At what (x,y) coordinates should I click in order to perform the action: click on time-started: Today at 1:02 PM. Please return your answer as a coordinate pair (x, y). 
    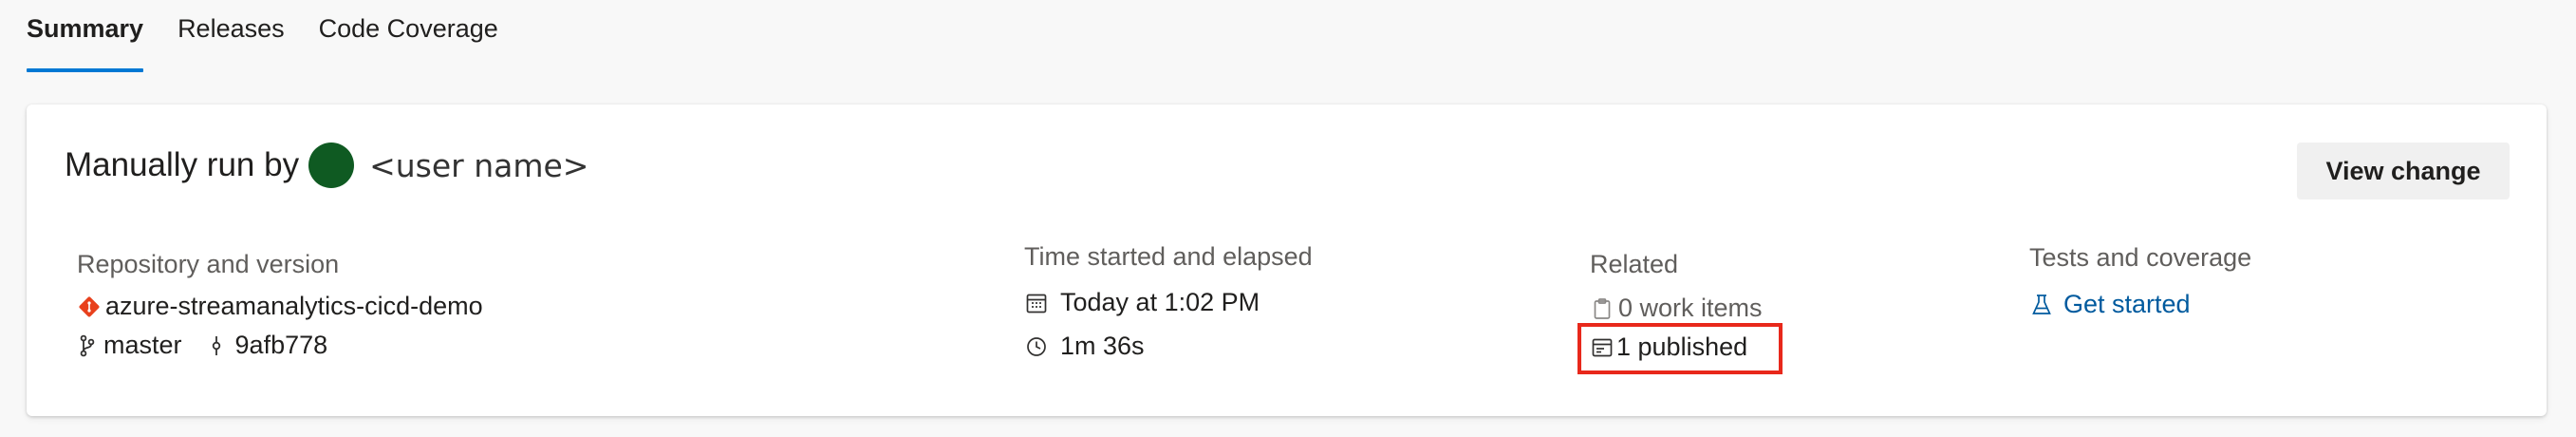
    Looking at the image, I should click on (1160, 302).